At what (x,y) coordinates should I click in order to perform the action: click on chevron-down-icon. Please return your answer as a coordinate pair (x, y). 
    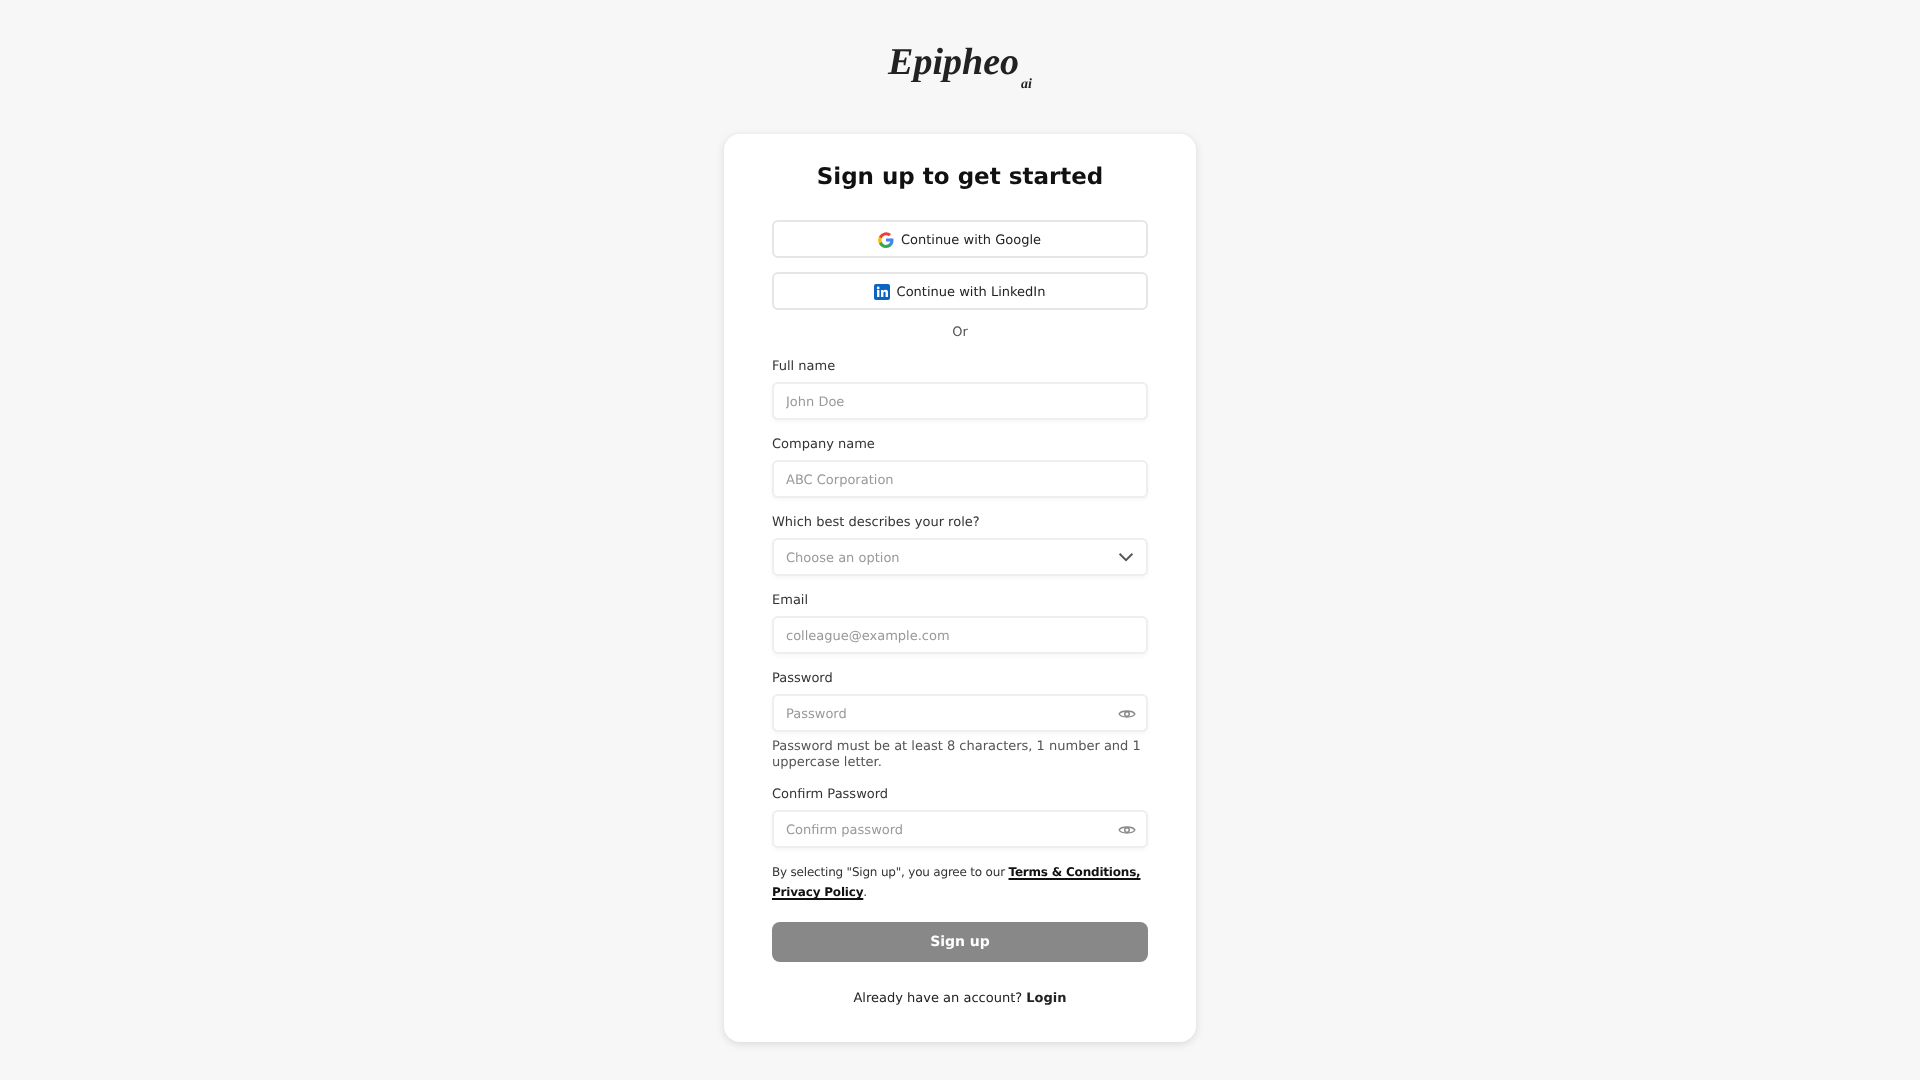
    Looking at the image, I should click on (1126, 557).